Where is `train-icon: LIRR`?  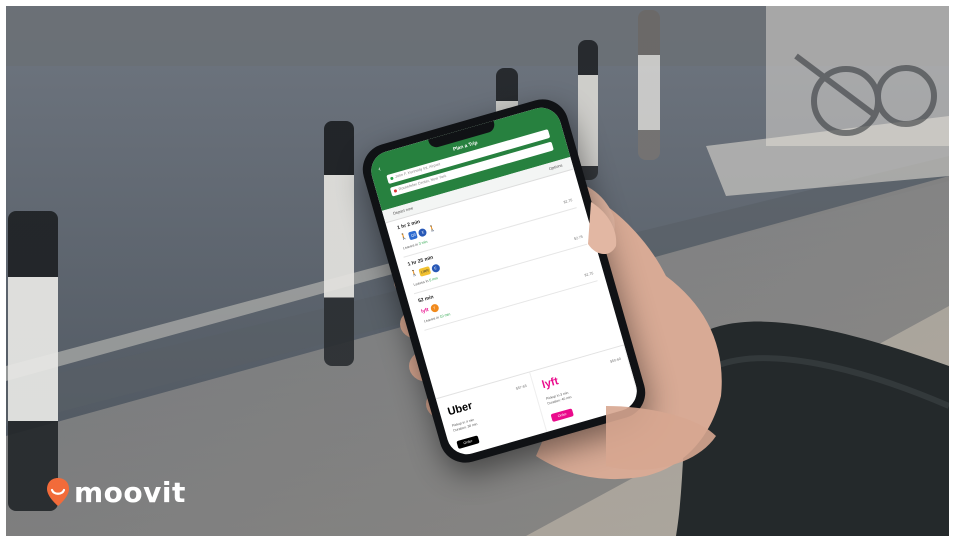 train-icon: LIRR is located at coordinates (424, 271).